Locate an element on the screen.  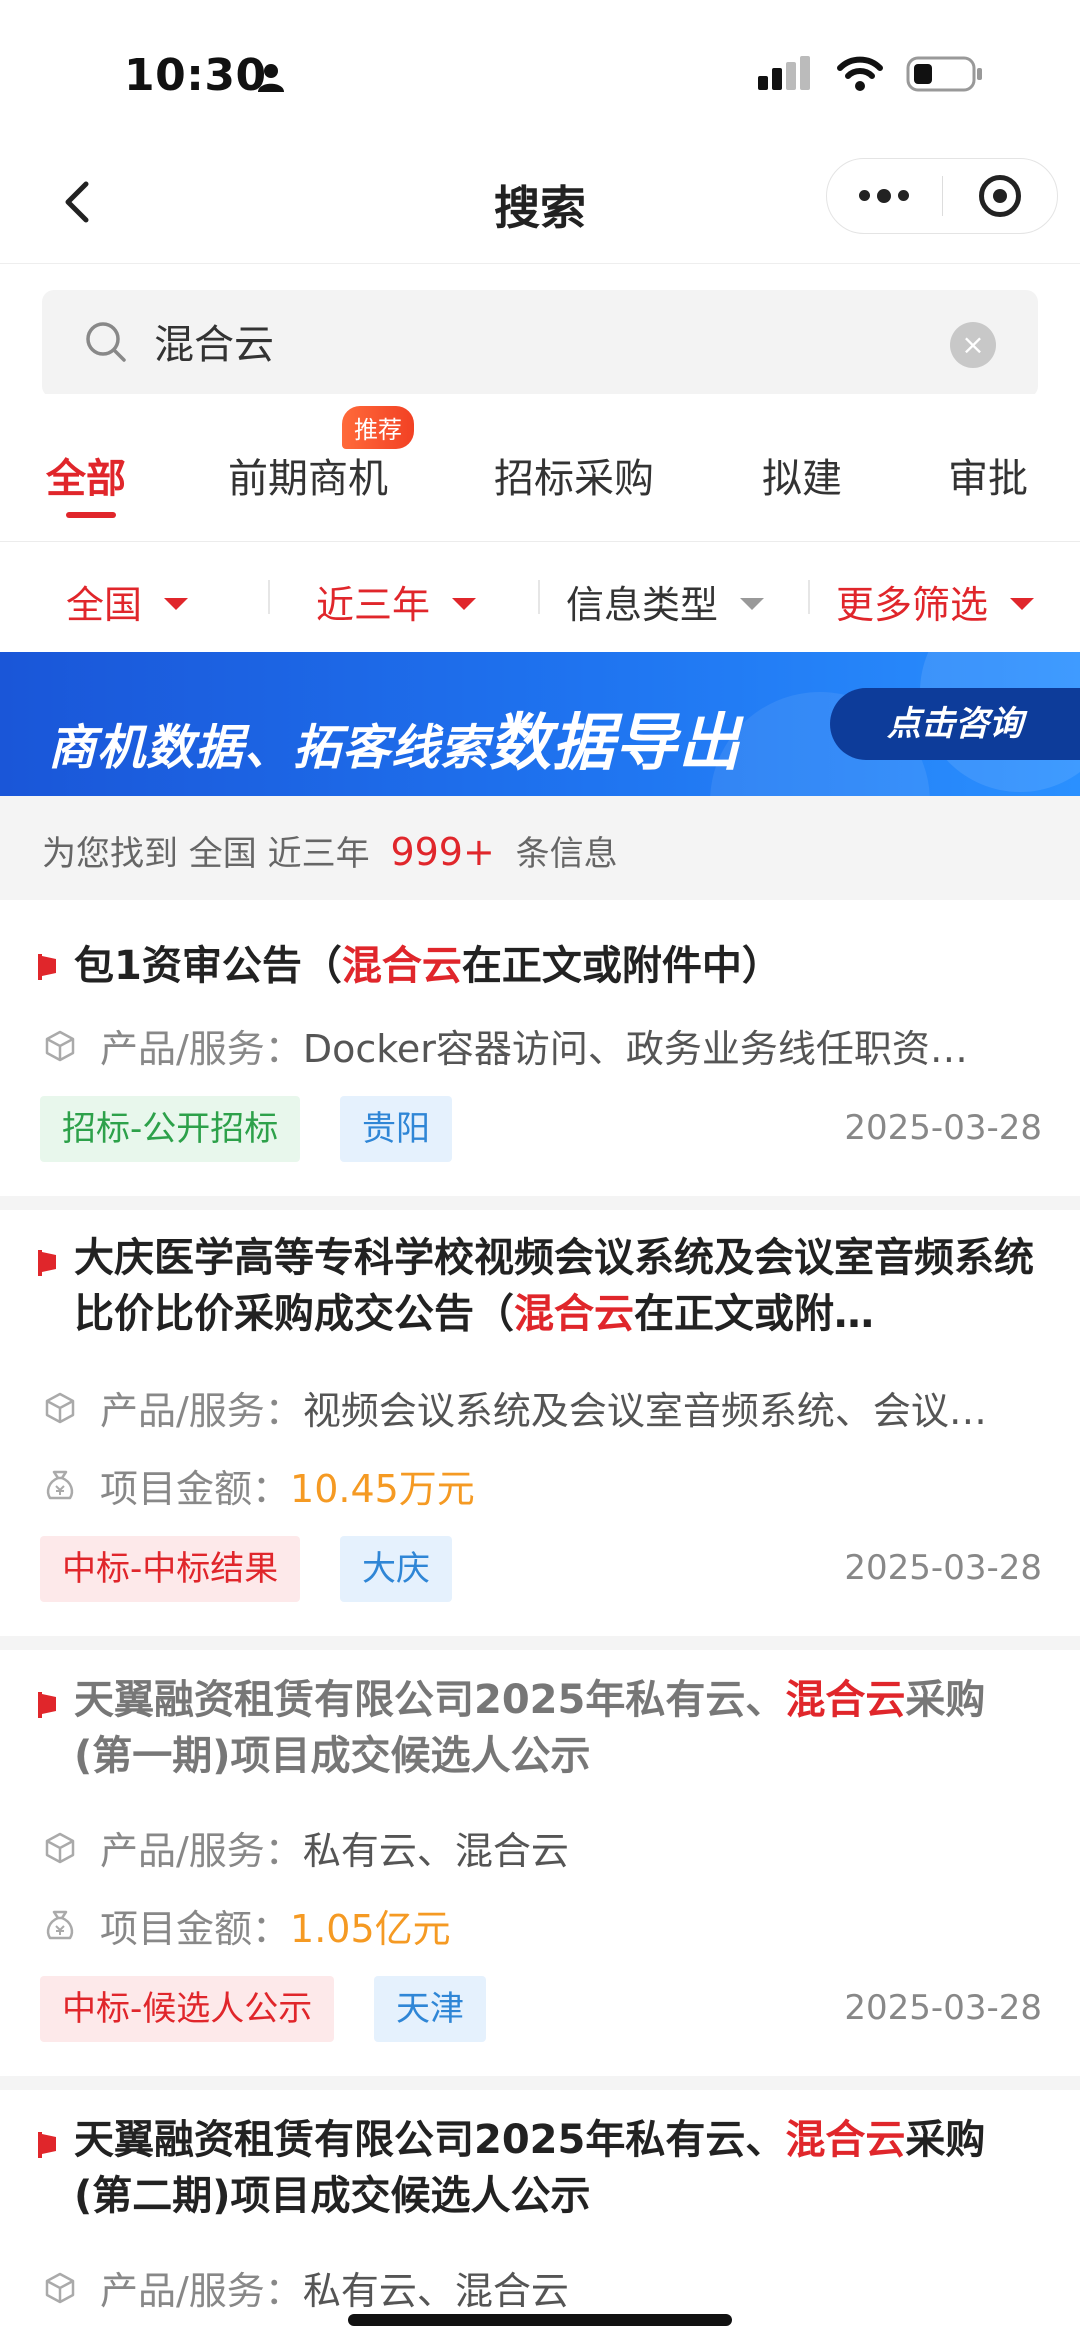
filter-more-label: 更多筛选 is located at coordinates (912, 605).